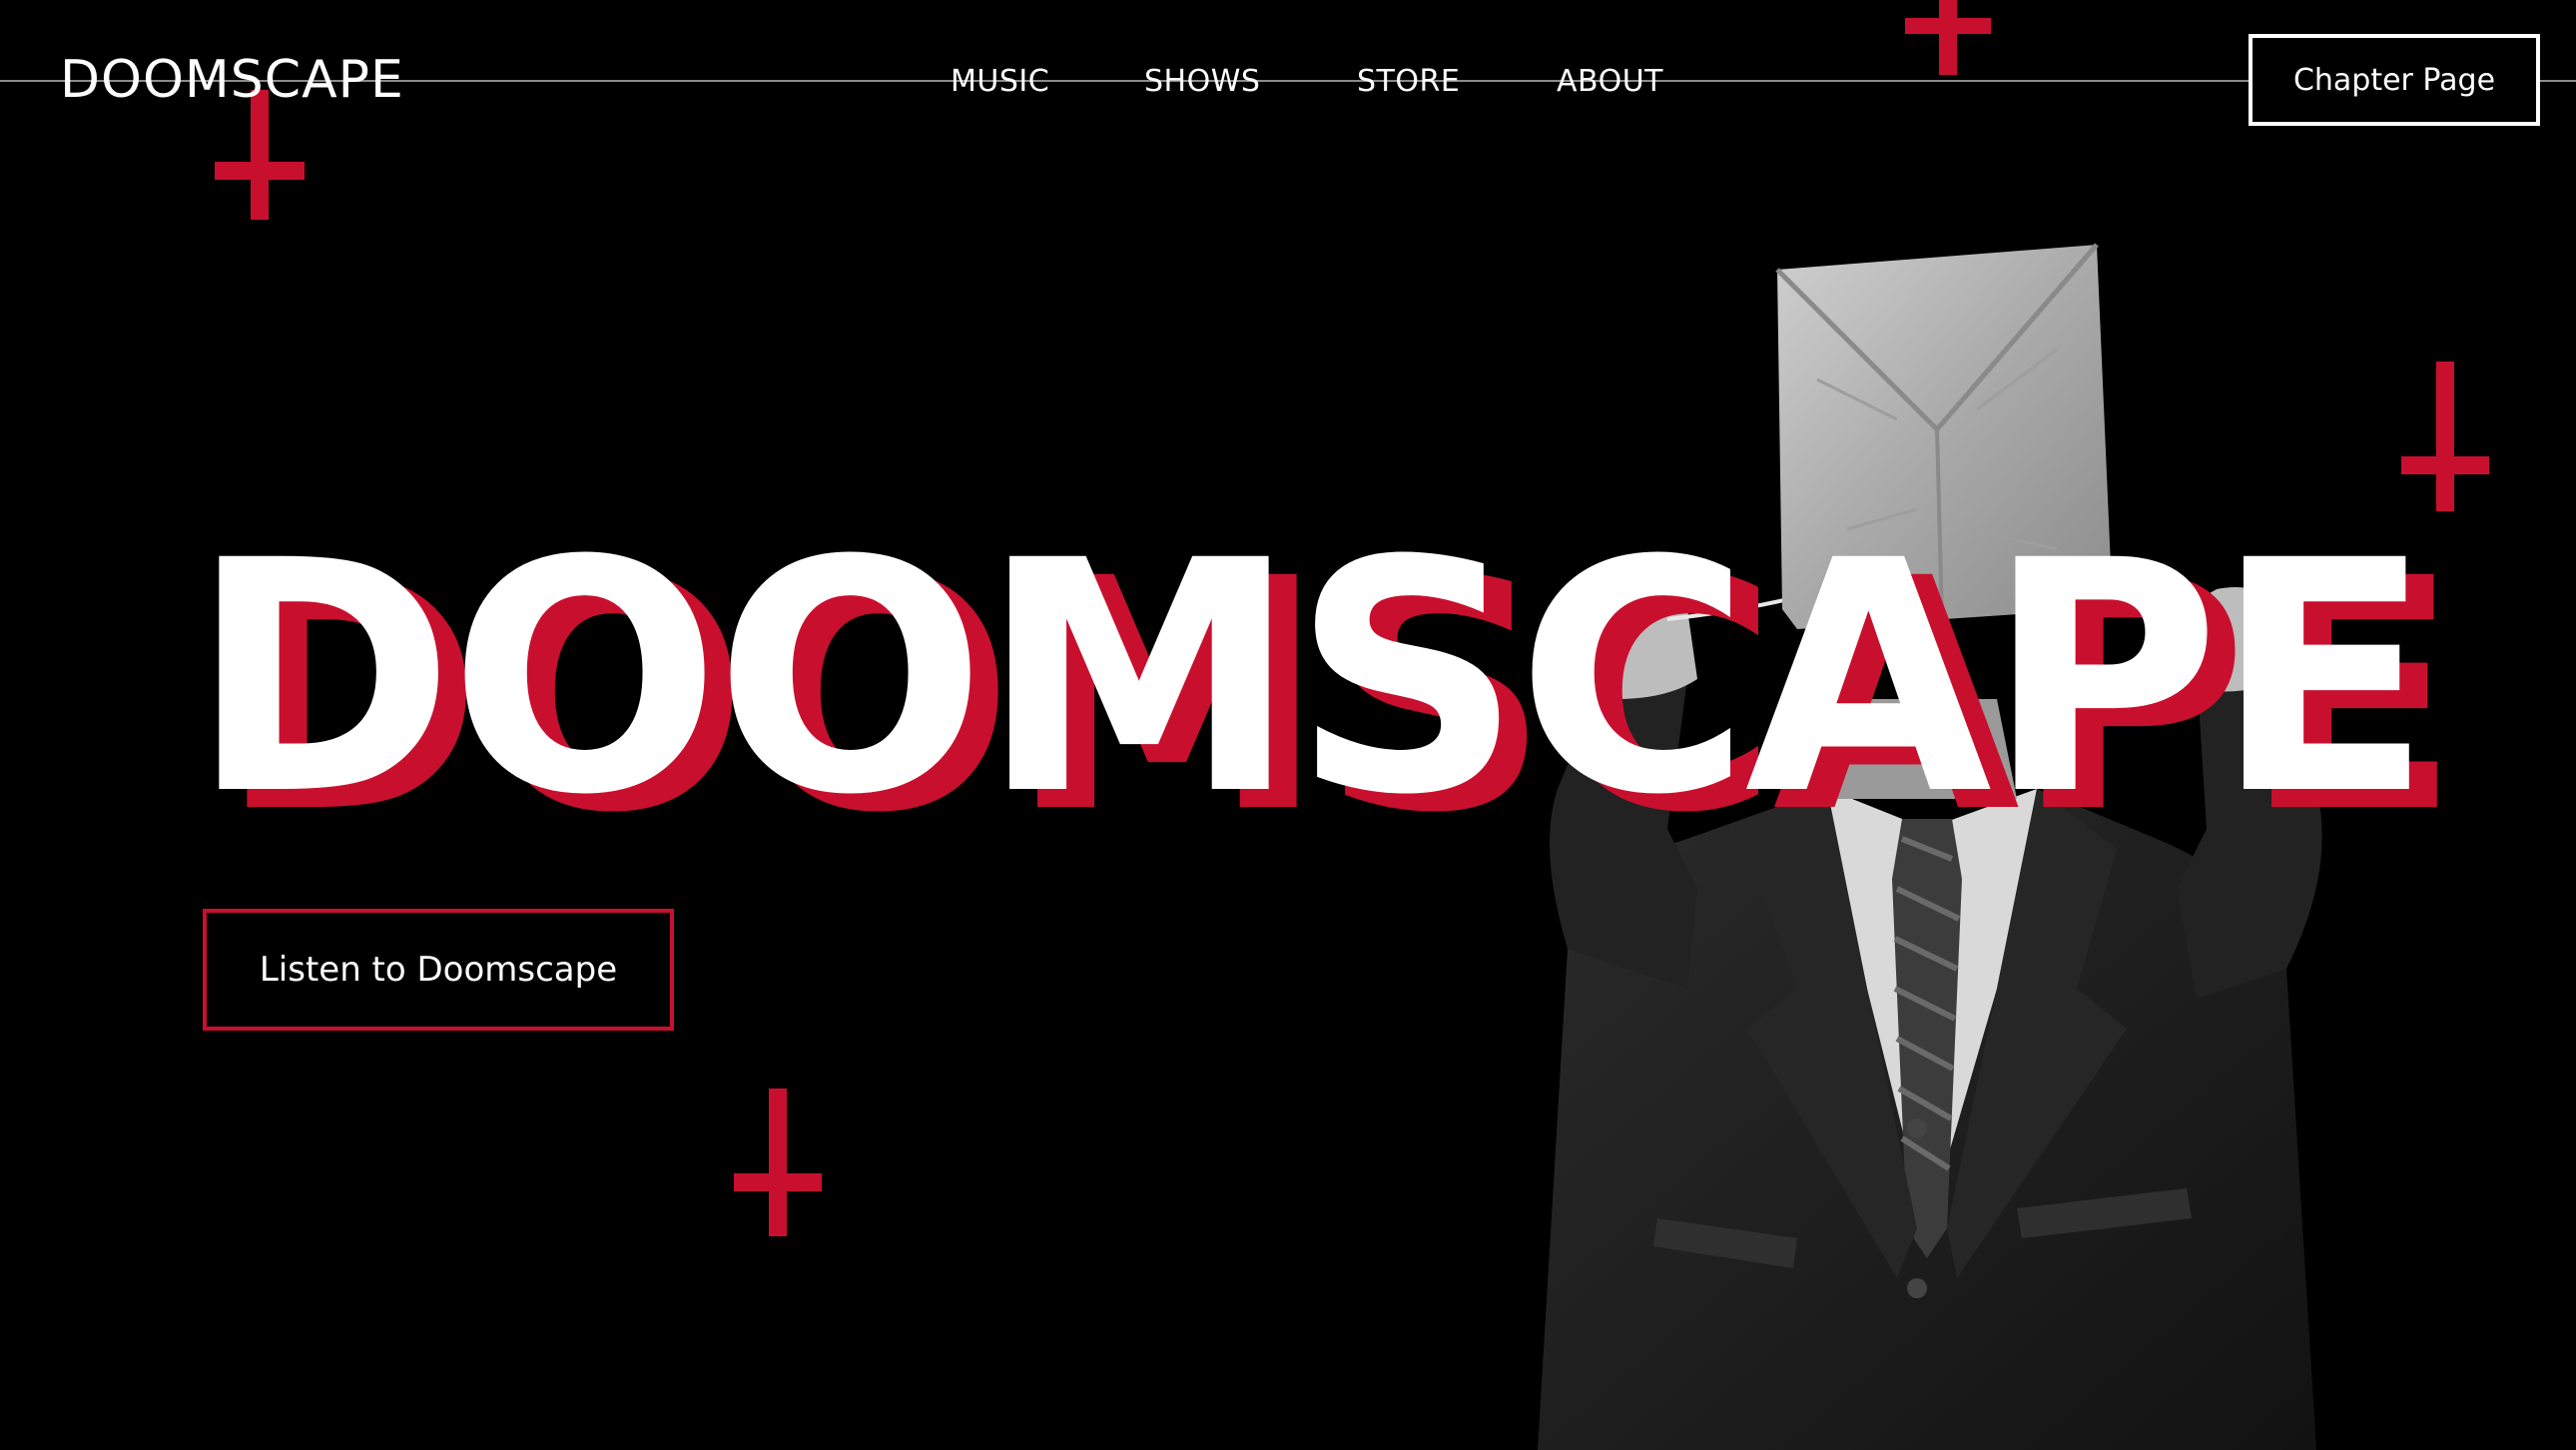 Image resolution: width=2576 pixels, height=1450 pixels. I want to click on listen-button-label: Listen to Doomscape, so click(438, 970).